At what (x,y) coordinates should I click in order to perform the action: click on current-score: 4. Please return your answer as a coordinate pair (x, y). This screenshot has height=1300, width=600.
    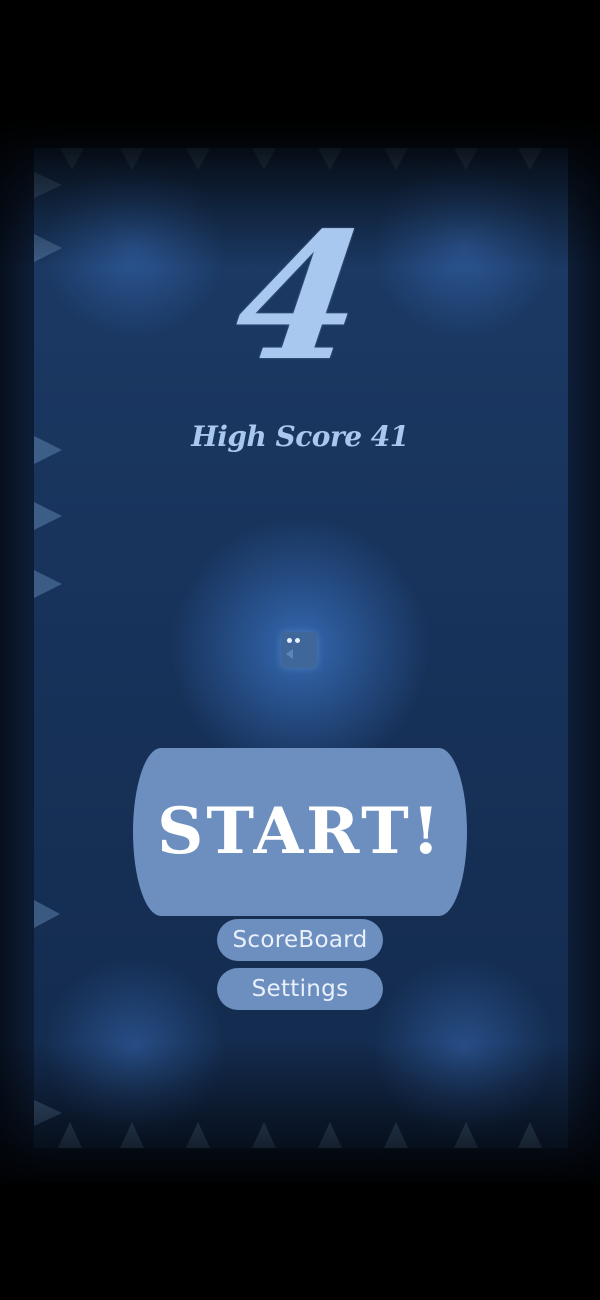
    Looking at the image, I should click on (300, 297).